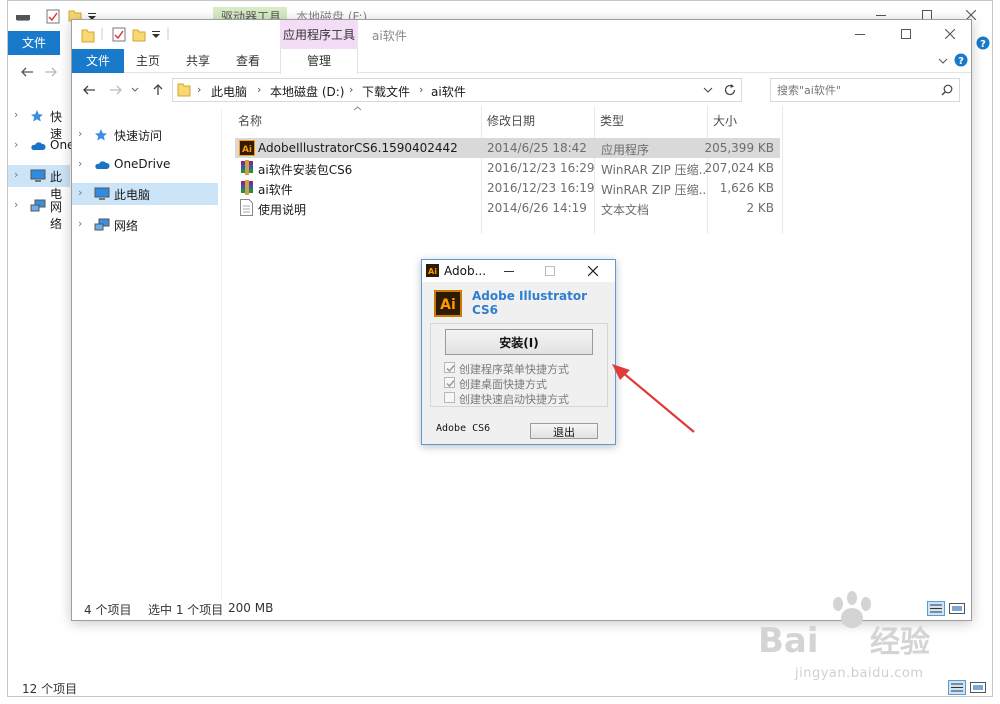  What do you see at coordinates (537, 208) in the screenshot?
I see `file-date: 2014/6/26 14:19` at bounding box center [537, 208].